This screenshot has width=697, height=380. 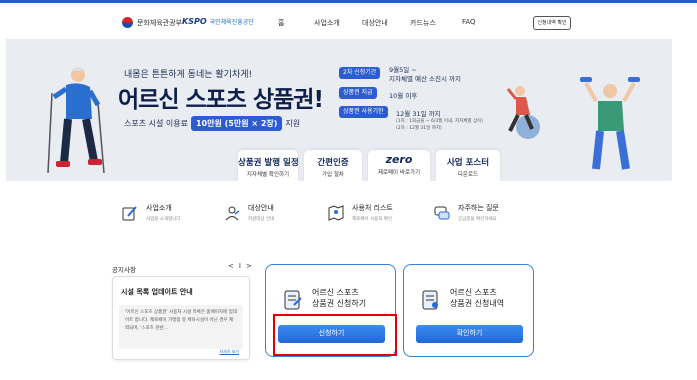 What do you see at coordinates (130, 213) in the screenshot?
I see `pencil-doc-icon` at bounding box center [130, 213].